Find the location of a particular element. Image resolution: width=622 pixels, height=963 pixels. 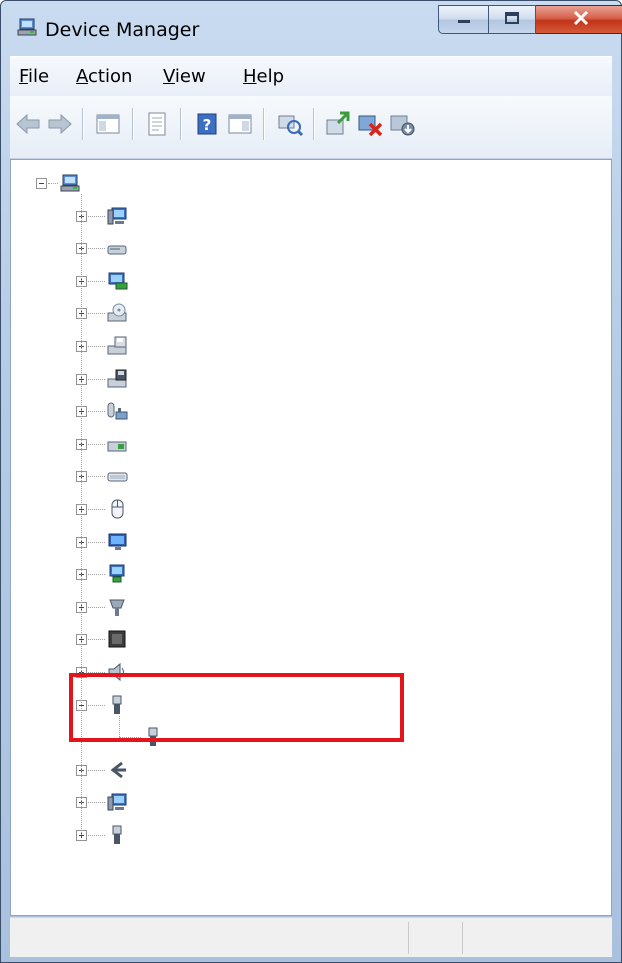

processor-icon is located at coordinates (117, 639).